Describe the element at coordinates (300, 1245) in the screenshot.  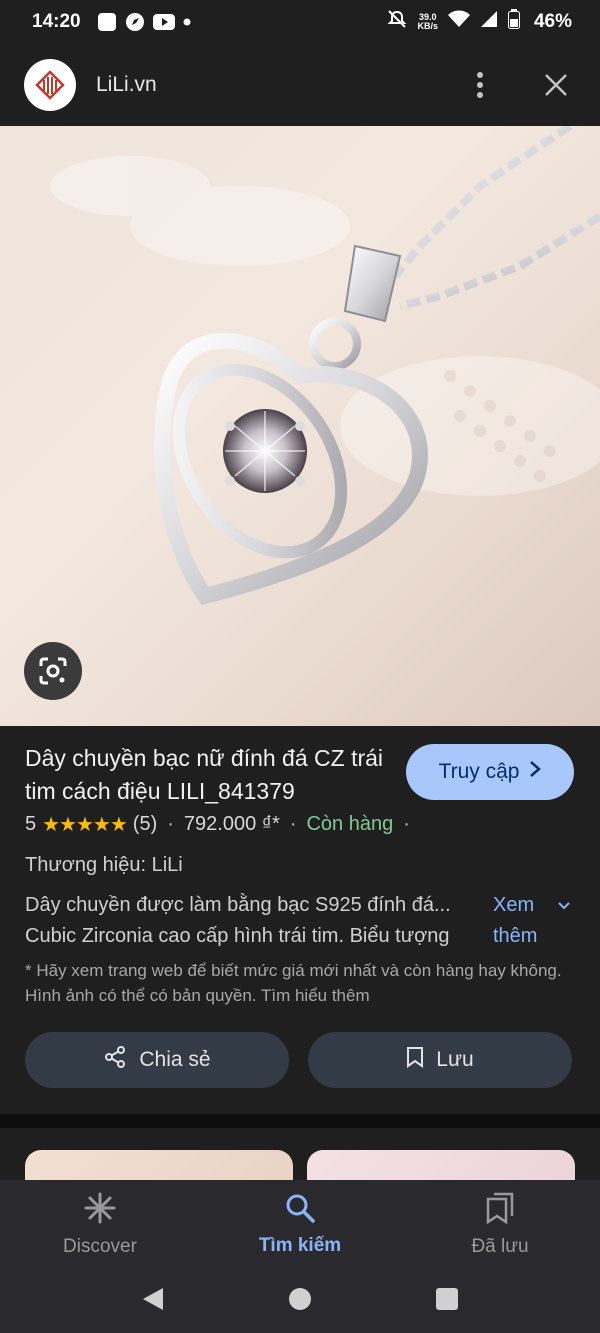
I see `nav-search-label: Tìm kiếm` at that location.